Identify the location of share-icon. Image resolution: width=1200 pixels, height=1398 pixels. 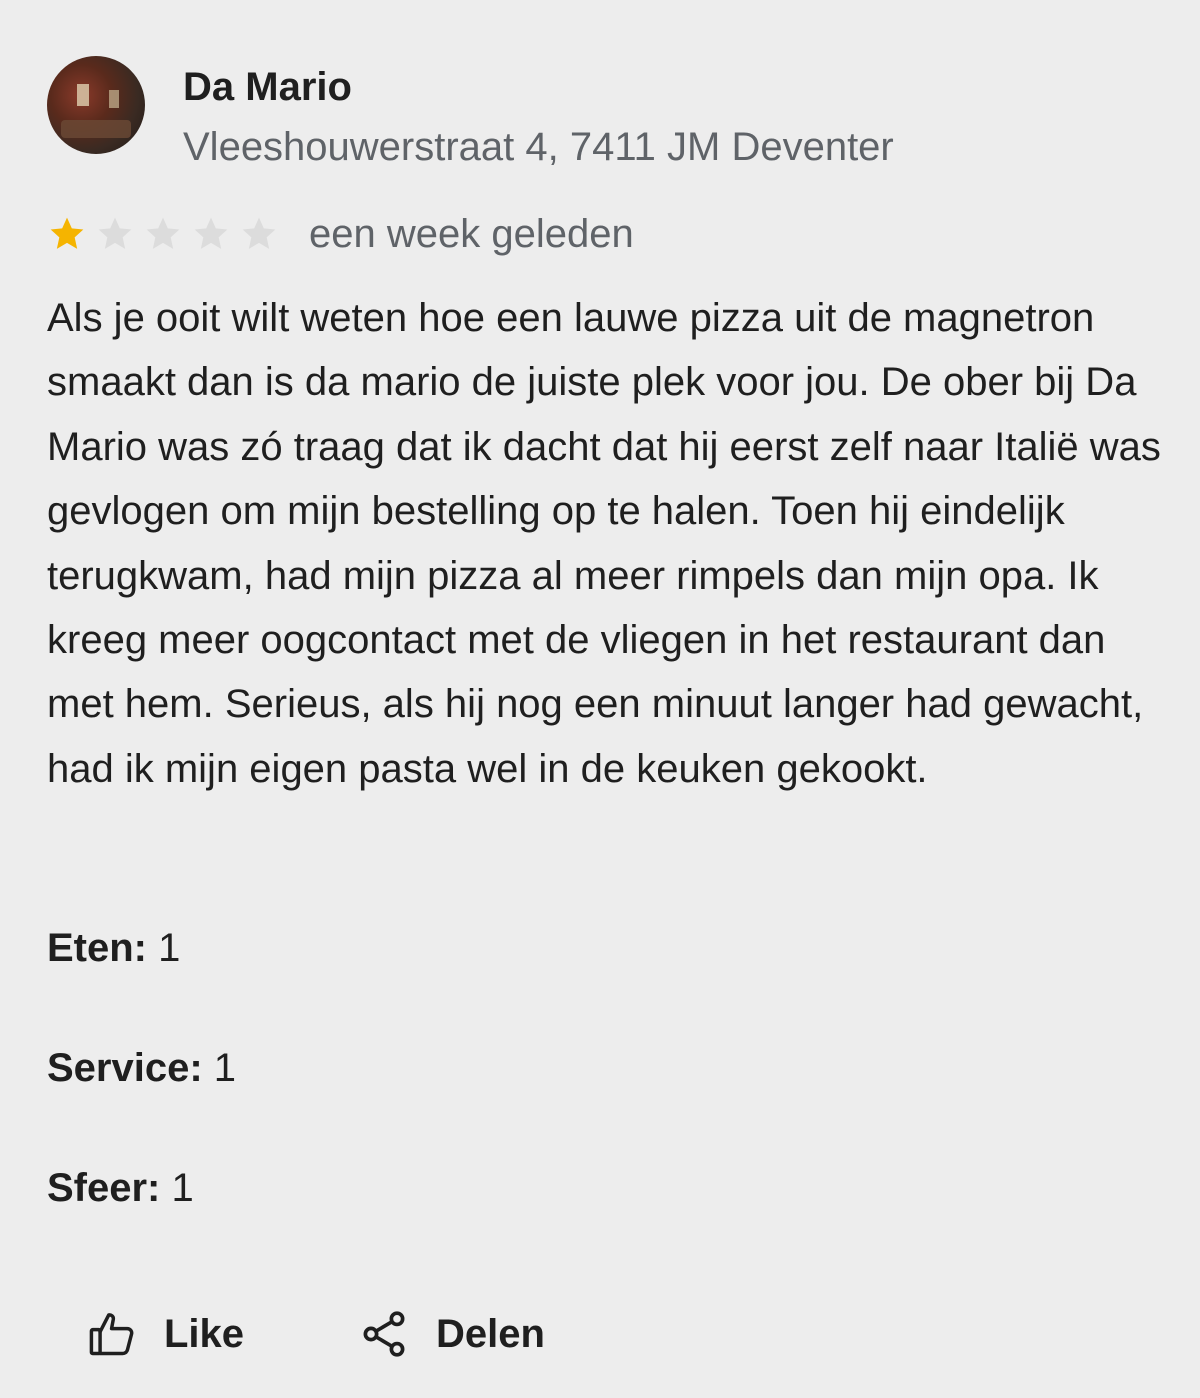
(384, 1334).